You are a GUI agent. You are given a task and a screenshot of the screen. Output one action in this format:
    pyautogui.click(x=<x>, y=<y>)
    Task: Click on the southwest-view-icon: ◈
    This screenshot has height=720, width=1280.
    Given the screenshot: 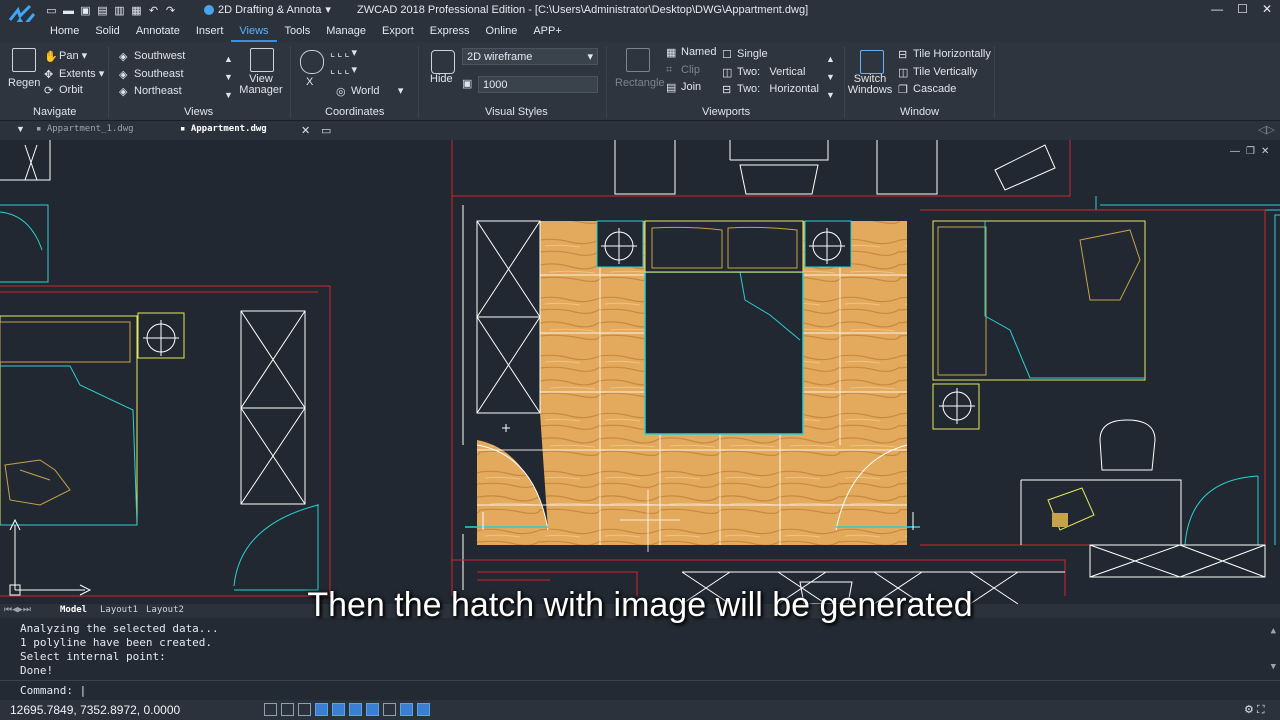 What is the action you would take?
    pyautogui.click(x=123, y=57)
    